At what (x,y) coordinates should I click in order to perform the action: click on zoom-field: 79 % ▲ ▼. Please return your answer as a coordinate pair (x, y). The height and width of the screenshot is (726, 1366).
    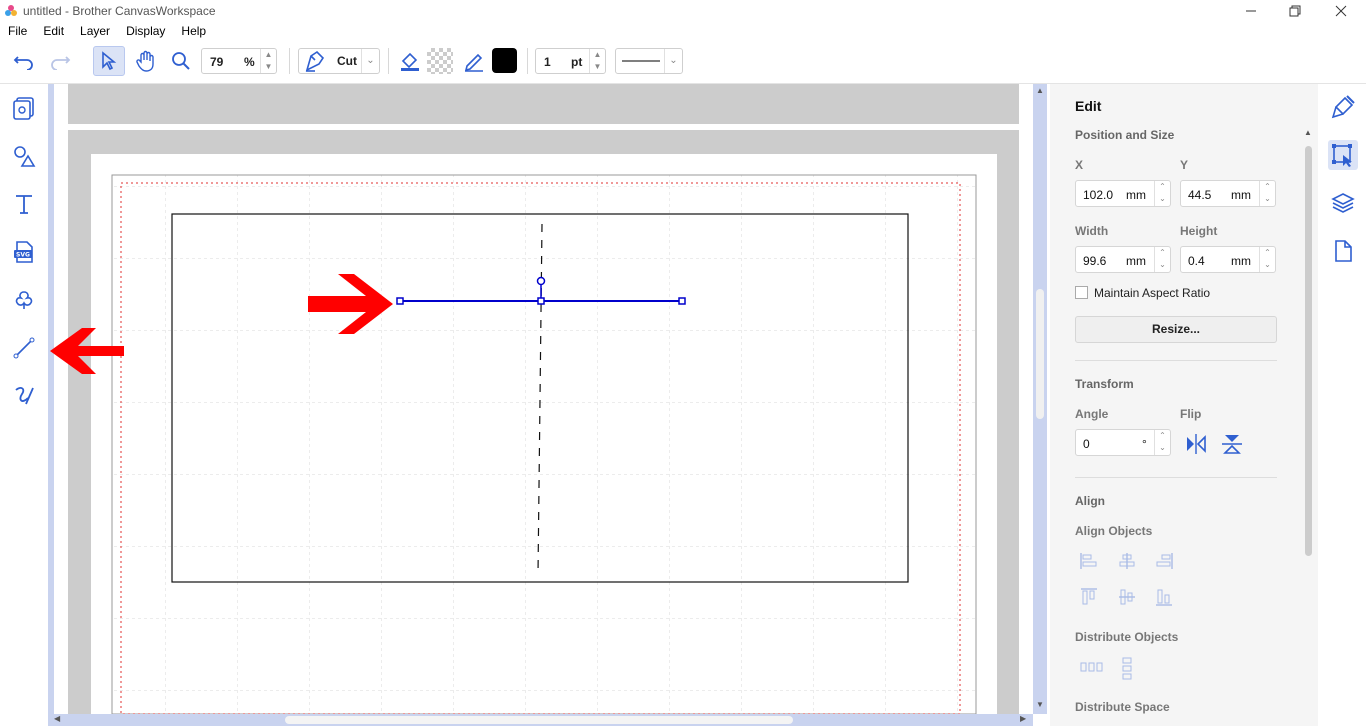
    Looking at the image, I should click on (239, 61).